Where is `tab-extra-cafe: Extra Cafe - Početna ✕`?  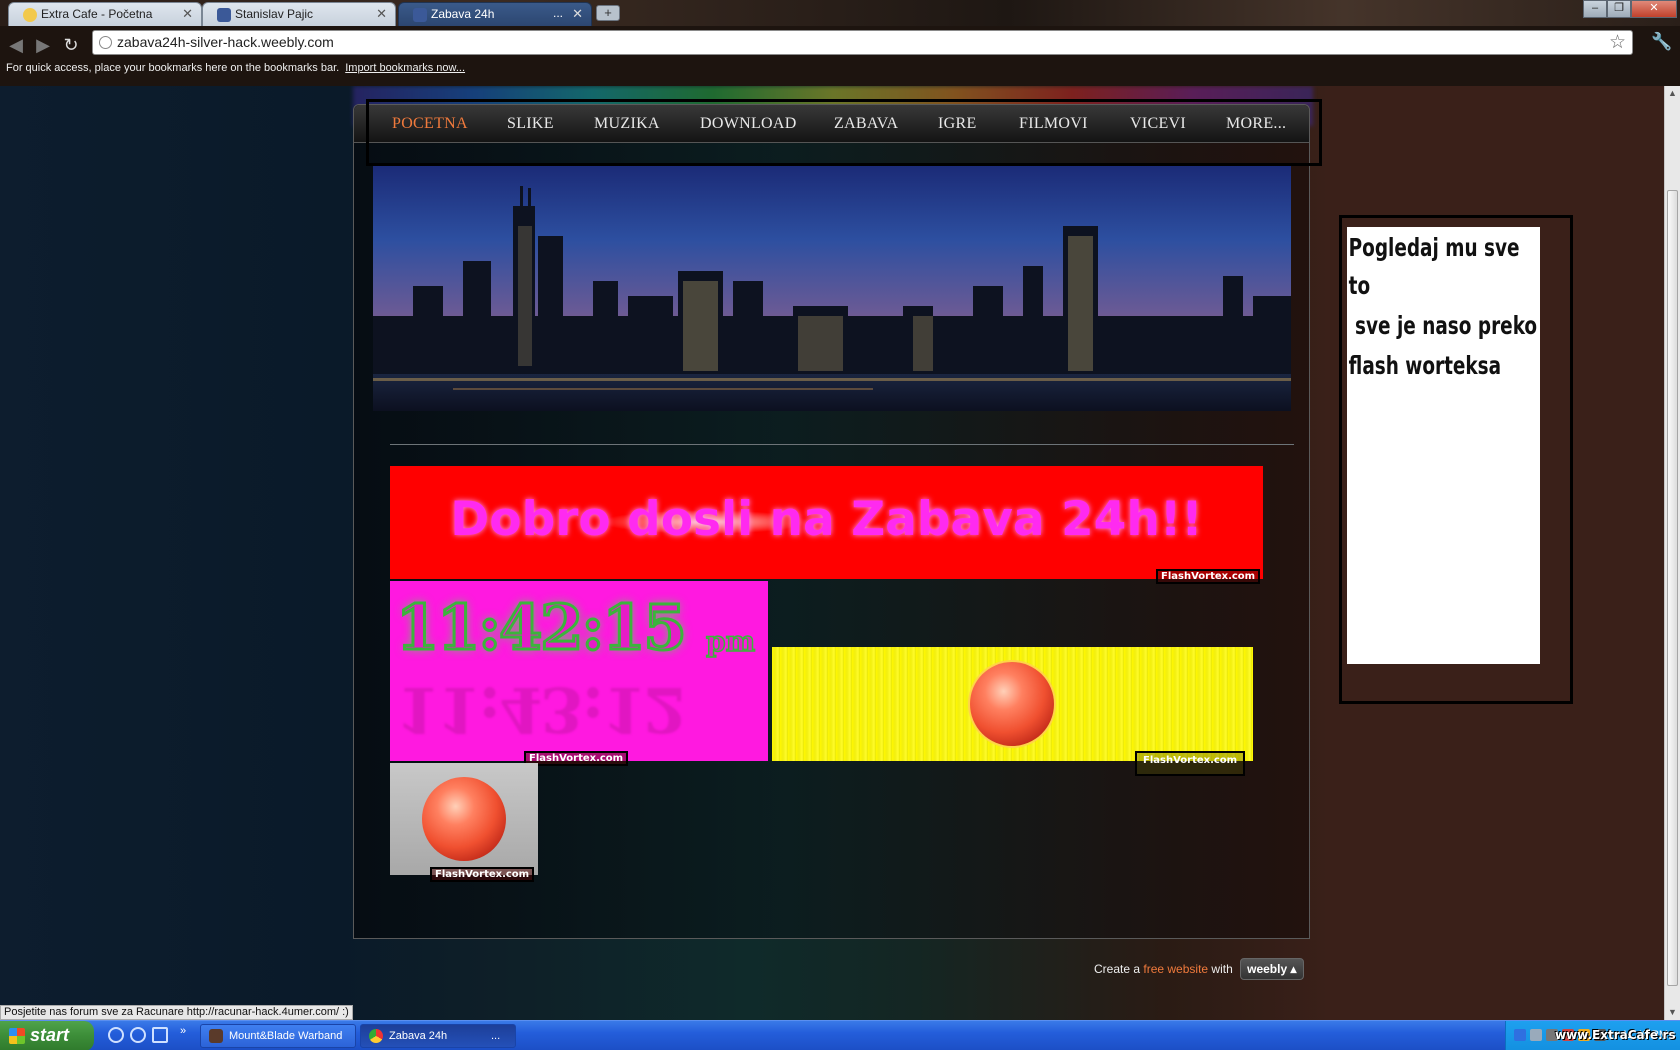 tab-extra-cafe: Extra Cafe - Početna ✕ is located at coordinates (105, 14).